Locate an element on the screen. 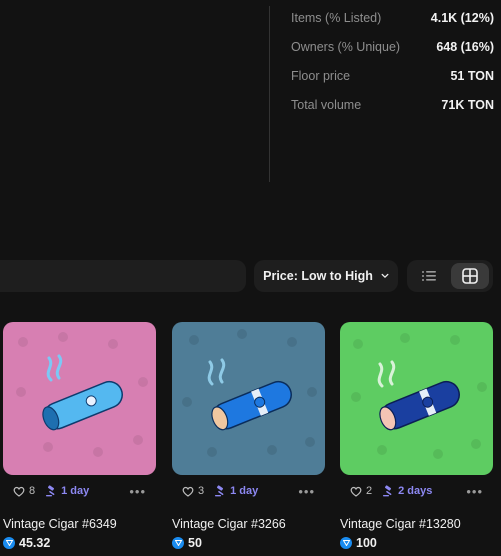  likes: 2 is located at coordinates (361, 491).